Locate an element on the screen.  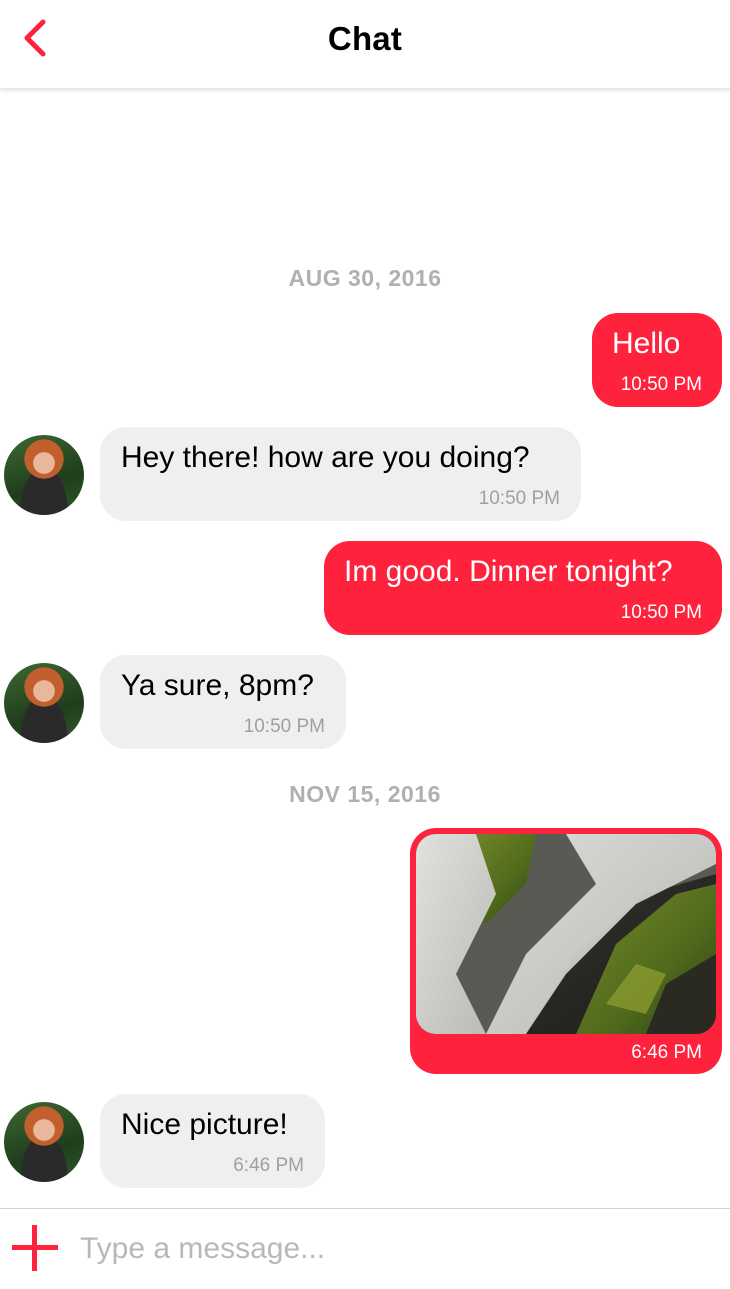
incoming-message: Nice picture! 6:46 PM is located at coordinates (212, 1141).